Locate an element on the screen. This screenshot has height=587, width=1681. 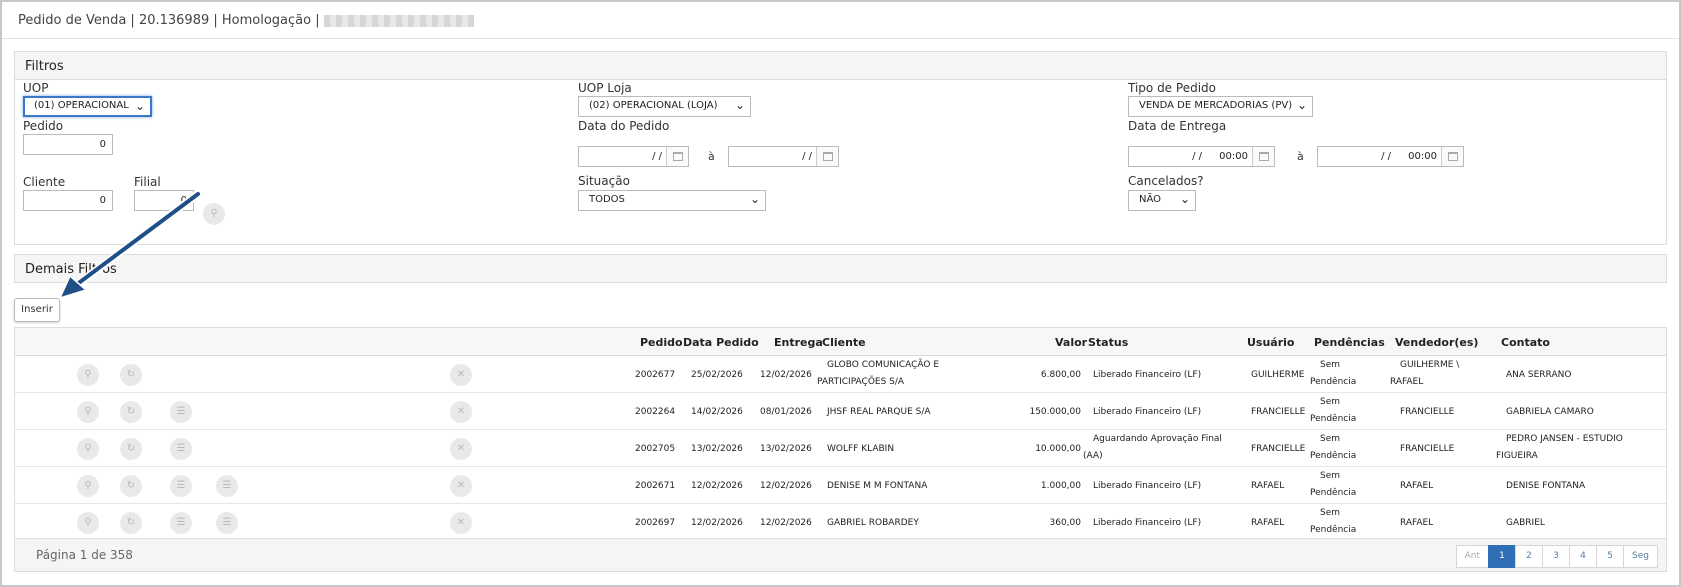
cell-cliente: GABRIEL ROBARDEY is located at coordinates (873, 523).